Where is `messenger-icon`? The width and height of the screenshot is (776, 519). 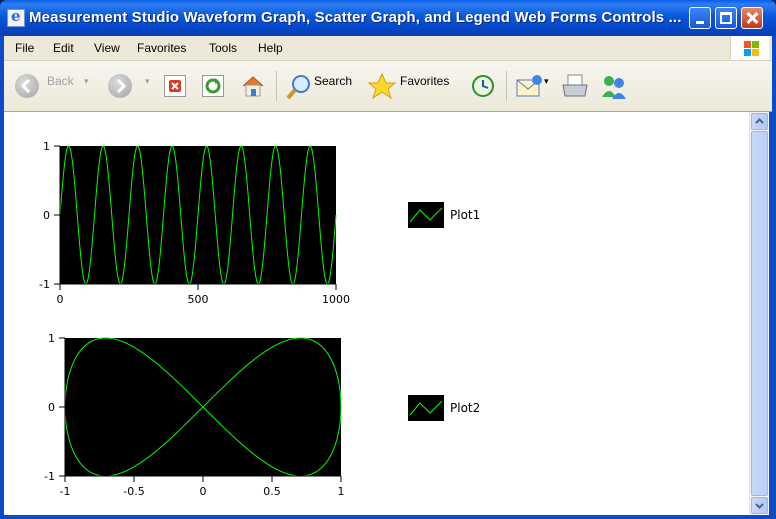
messenger-icon is located at coordinates (614, 87).